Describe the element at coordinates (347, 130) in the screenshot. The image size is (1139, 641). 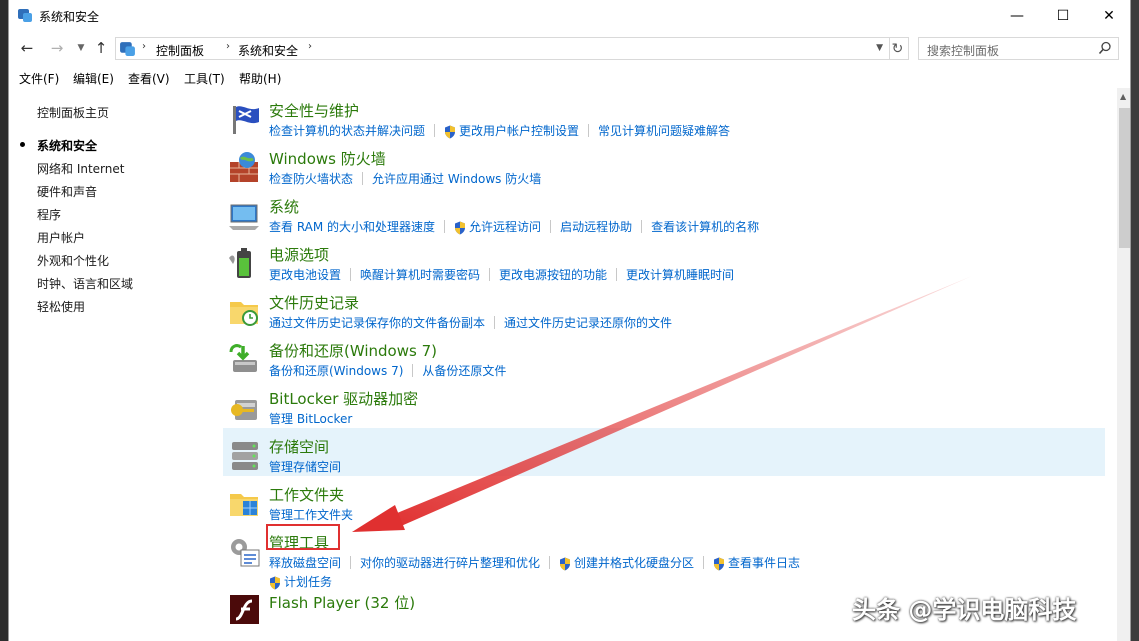
I see `task-link: 检查计算机的状态并解决问题` at that location.